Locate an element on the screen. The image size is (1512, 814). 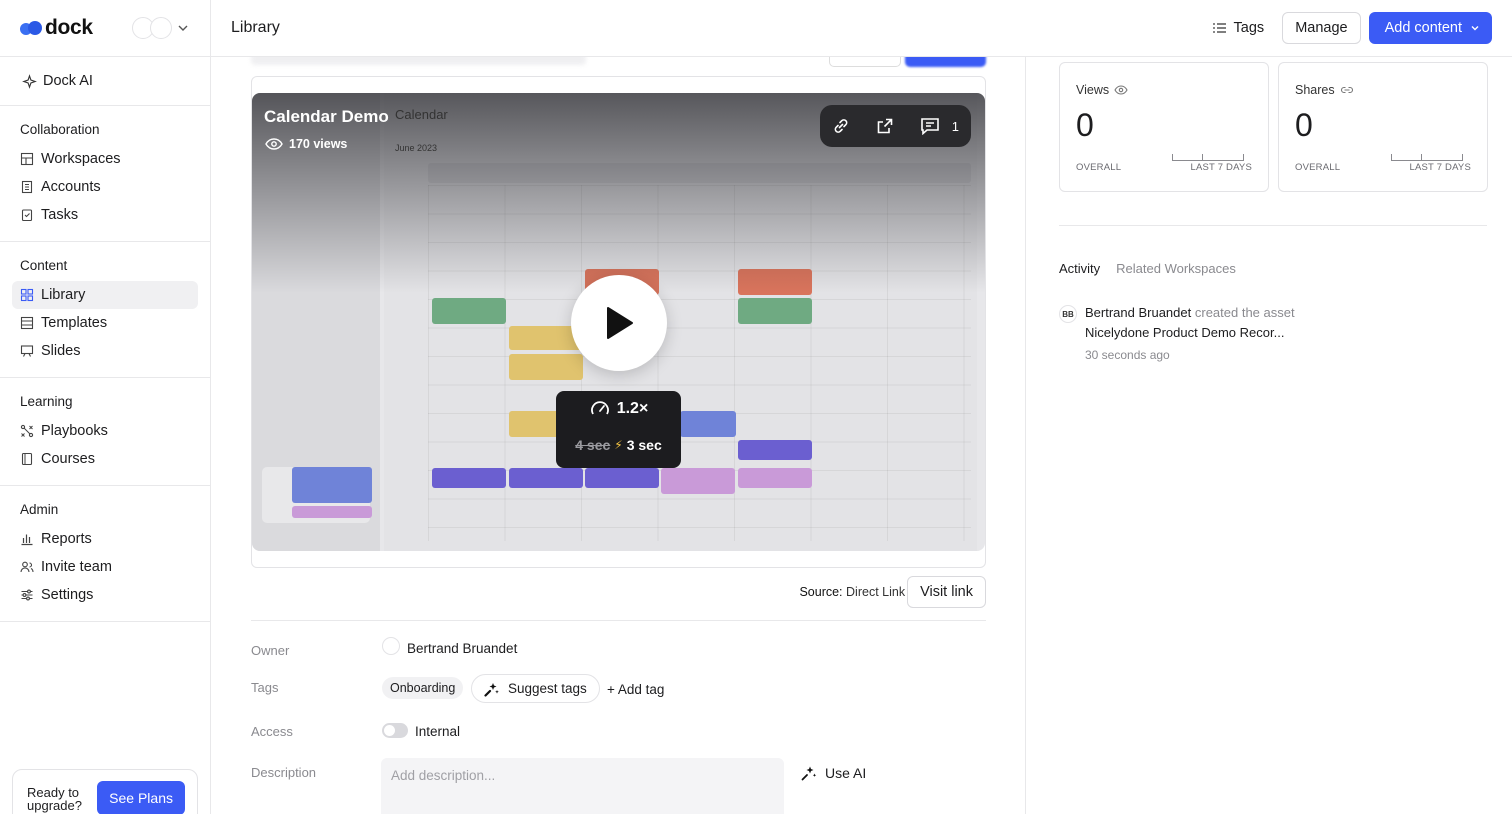
sidebar-item-accounts: Accounts is located at coordinates (105, 187).